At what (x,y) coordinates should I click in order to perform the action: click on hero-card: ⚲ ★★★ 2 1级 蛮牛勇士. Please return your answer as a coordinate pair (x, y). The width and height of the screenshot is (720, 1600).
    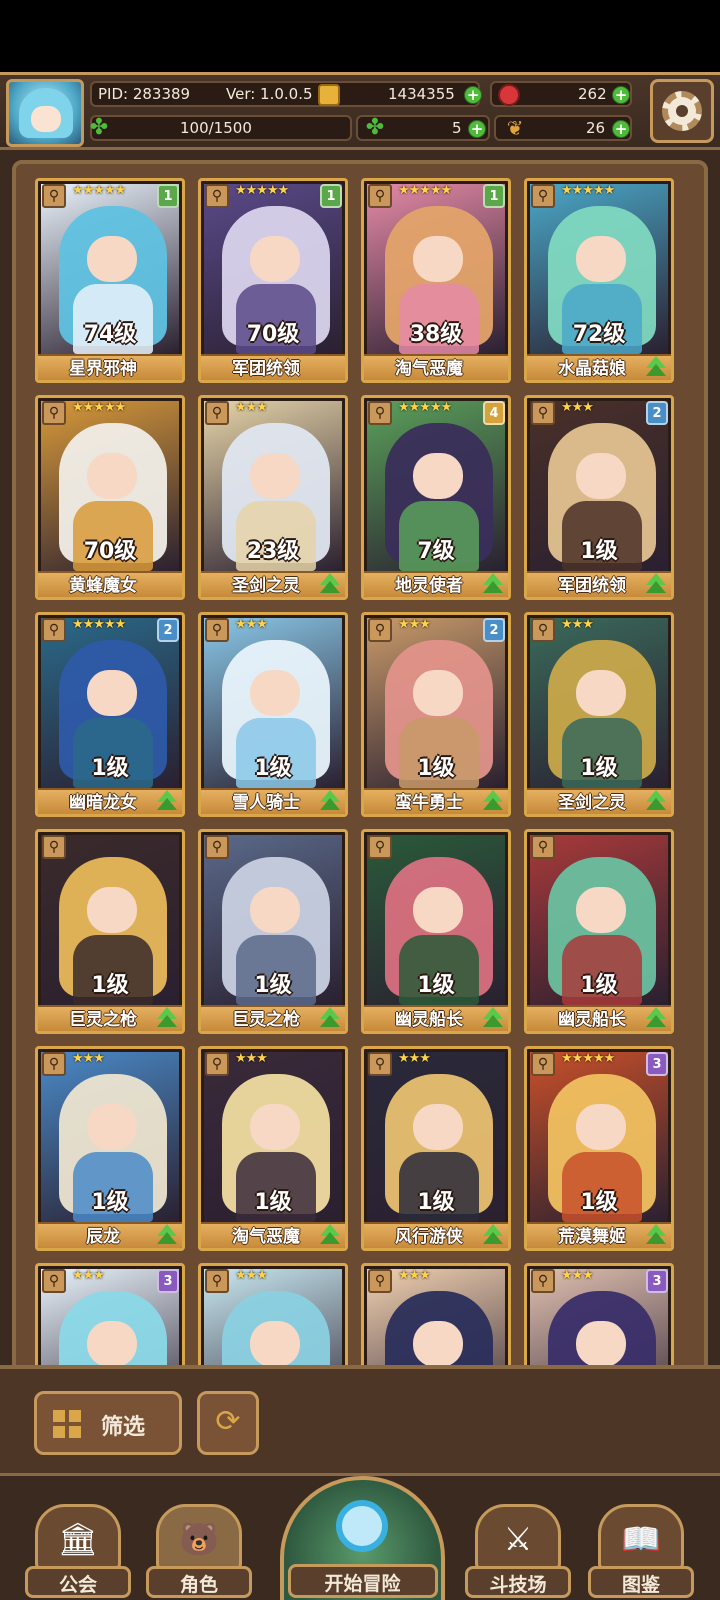
    Looking at the image, I should click on (436, 714).